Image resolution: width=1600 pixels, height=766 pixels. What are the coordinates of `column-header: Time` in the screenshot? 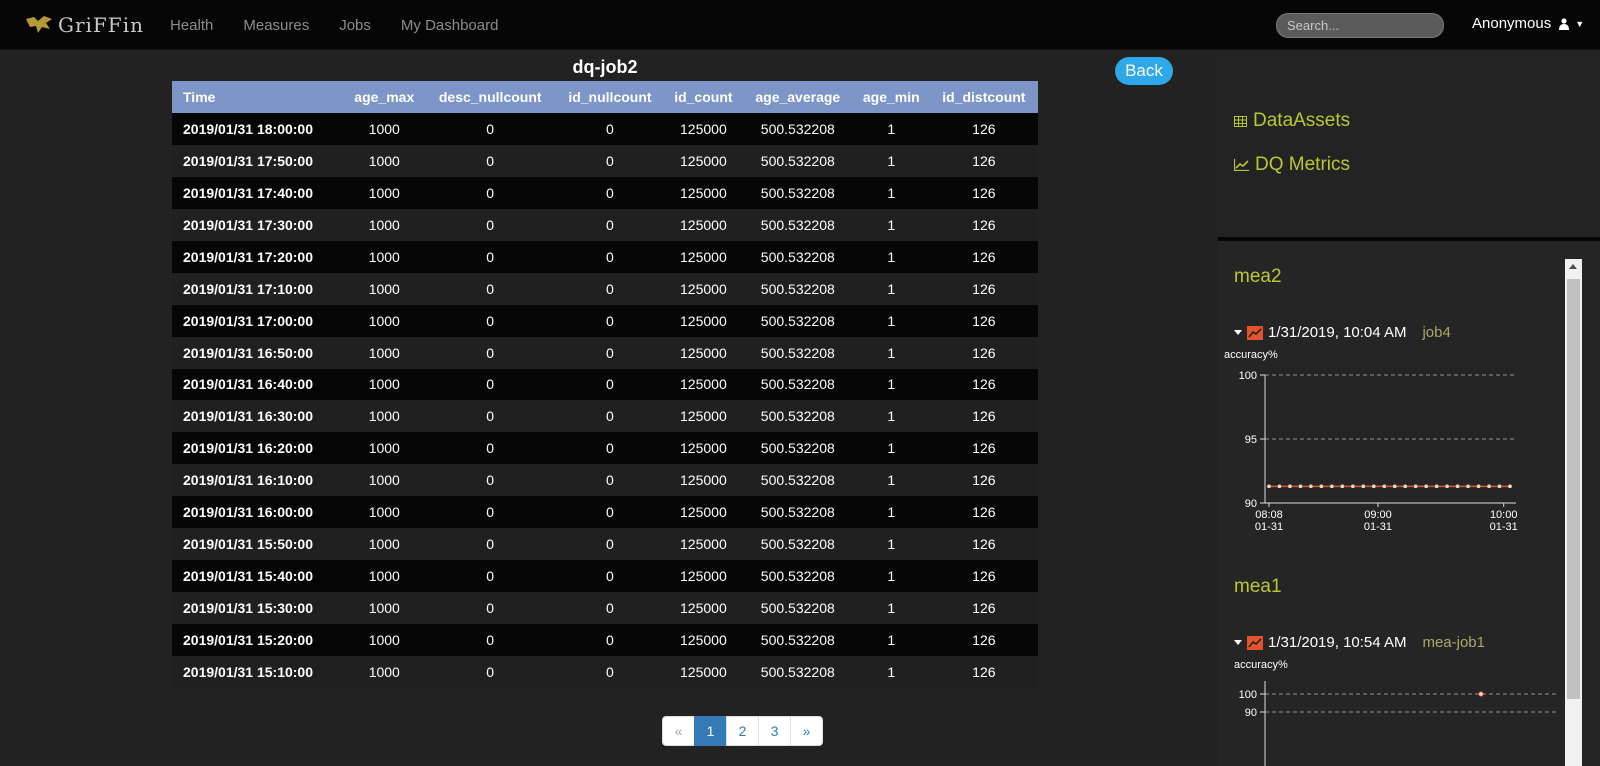 It's located at (258, 97).